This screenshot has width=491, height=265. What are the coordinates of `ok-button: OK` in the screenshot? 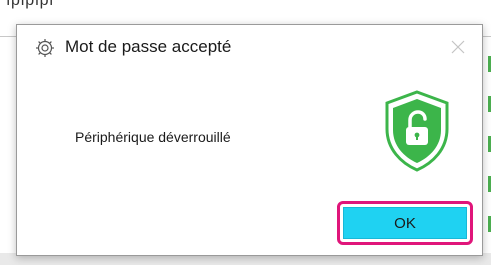 It's located at (405, 223).